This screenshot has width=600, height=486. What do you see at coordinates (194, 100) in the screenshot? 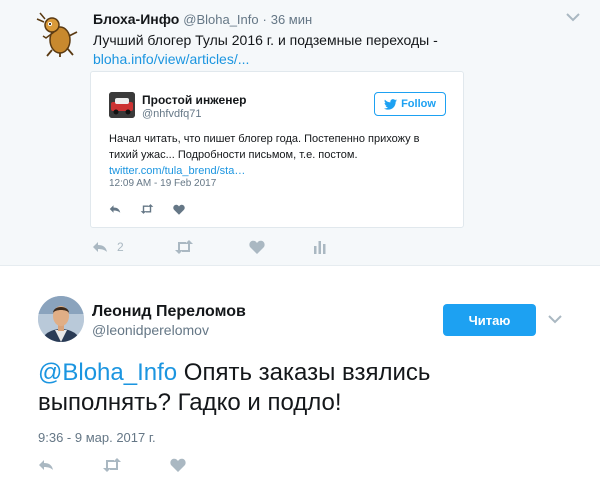
I see `quoted-name: Простой инженер` at bounding box center [194, 100].